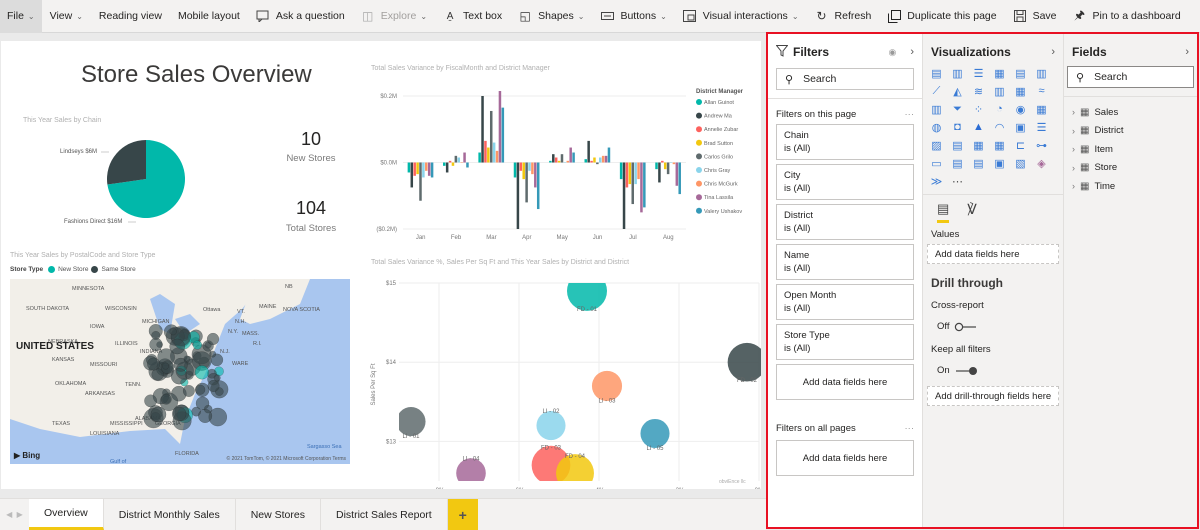 This screenshot has width=1200, height=530. I want to click on bar-jan-chris-gray, so click(423, 170).